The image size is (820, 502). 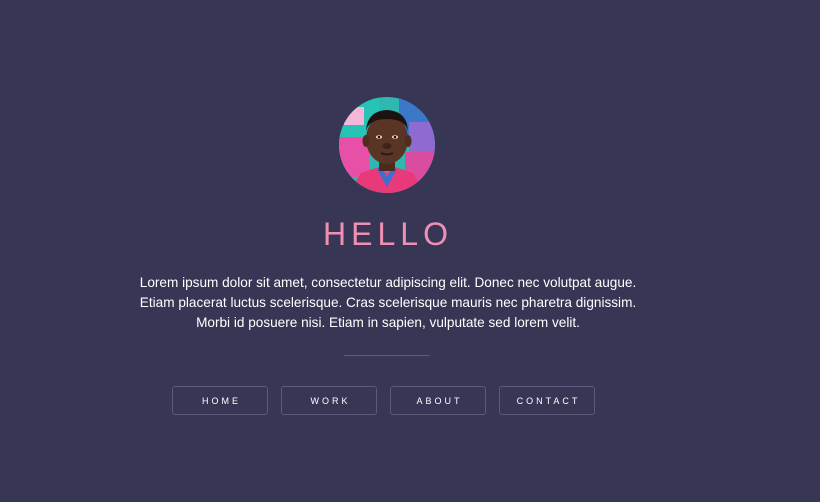 What do you see at coordinates (329, 400) in the screenshot?
I see `nav-work-button: WORK` at bounding box center [329, 400].